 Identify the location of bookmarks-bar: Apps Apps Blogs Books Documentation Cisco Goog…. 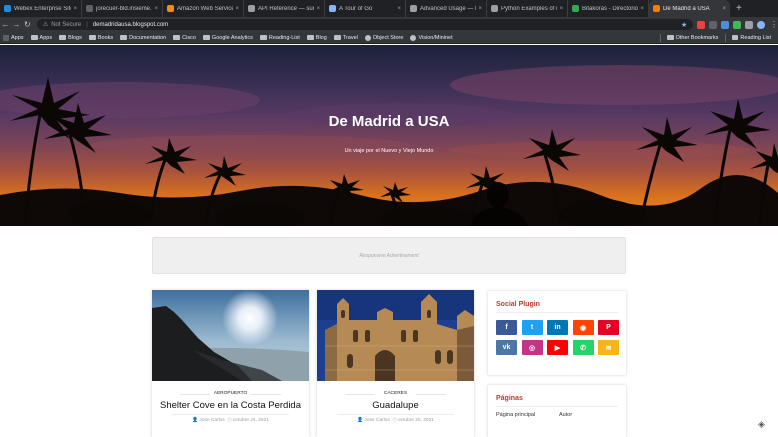
(389, 38).